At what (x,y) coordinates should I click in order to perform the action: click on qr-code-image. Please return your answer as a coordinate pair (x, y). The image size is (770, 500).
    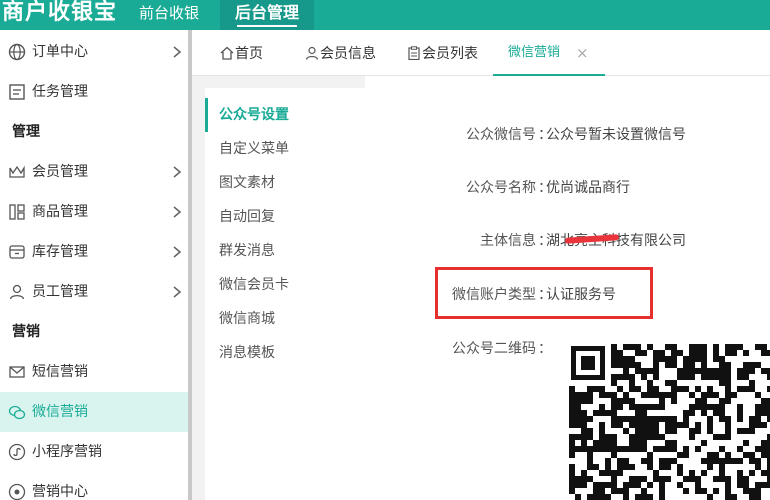
    Looking at the image, I should click on (669, 422).